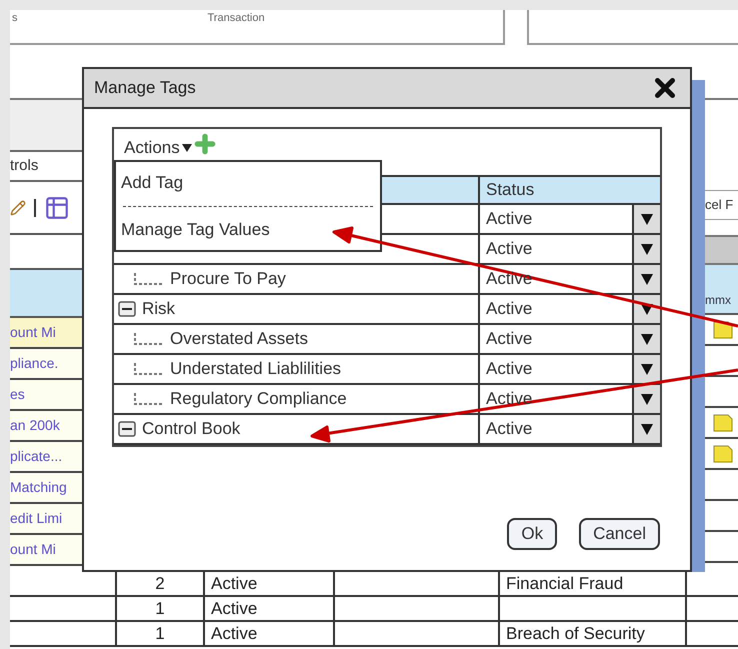 The image size is (738, 649). I want to click on pencil-icon, so click(18, 208).